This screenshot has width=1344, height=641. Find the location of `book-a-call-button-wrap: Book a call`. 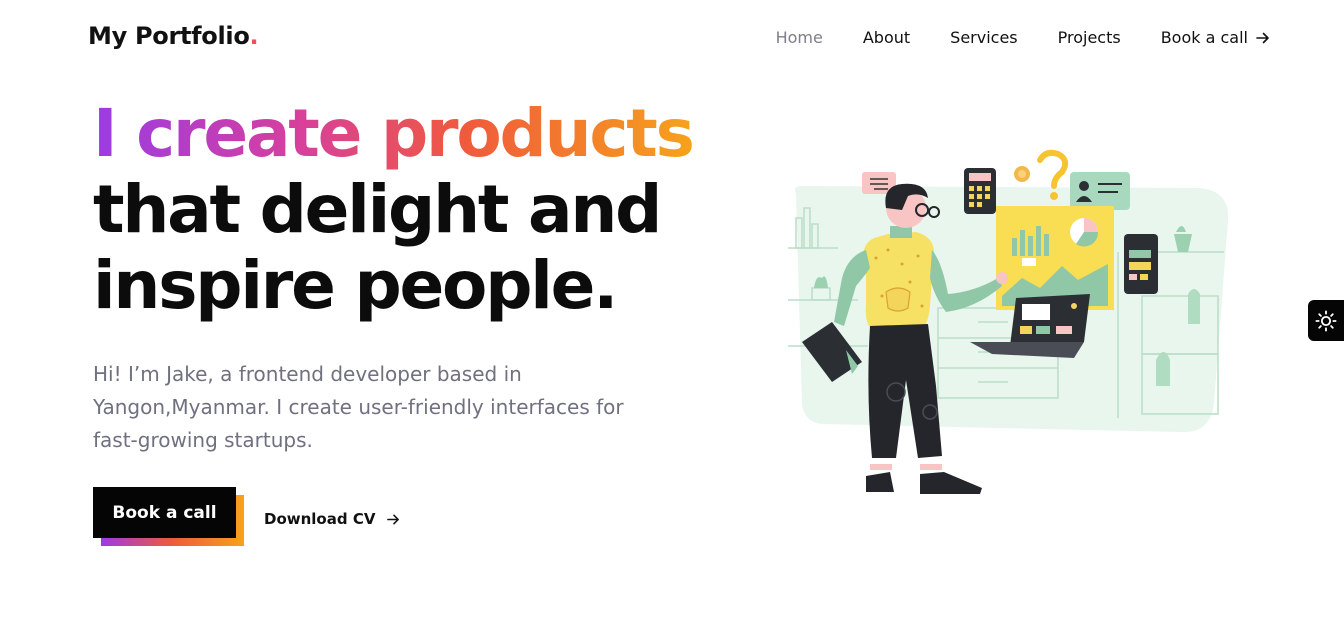

book-a-call-button-wrap: Book a call is located at coordinates (168, 516).